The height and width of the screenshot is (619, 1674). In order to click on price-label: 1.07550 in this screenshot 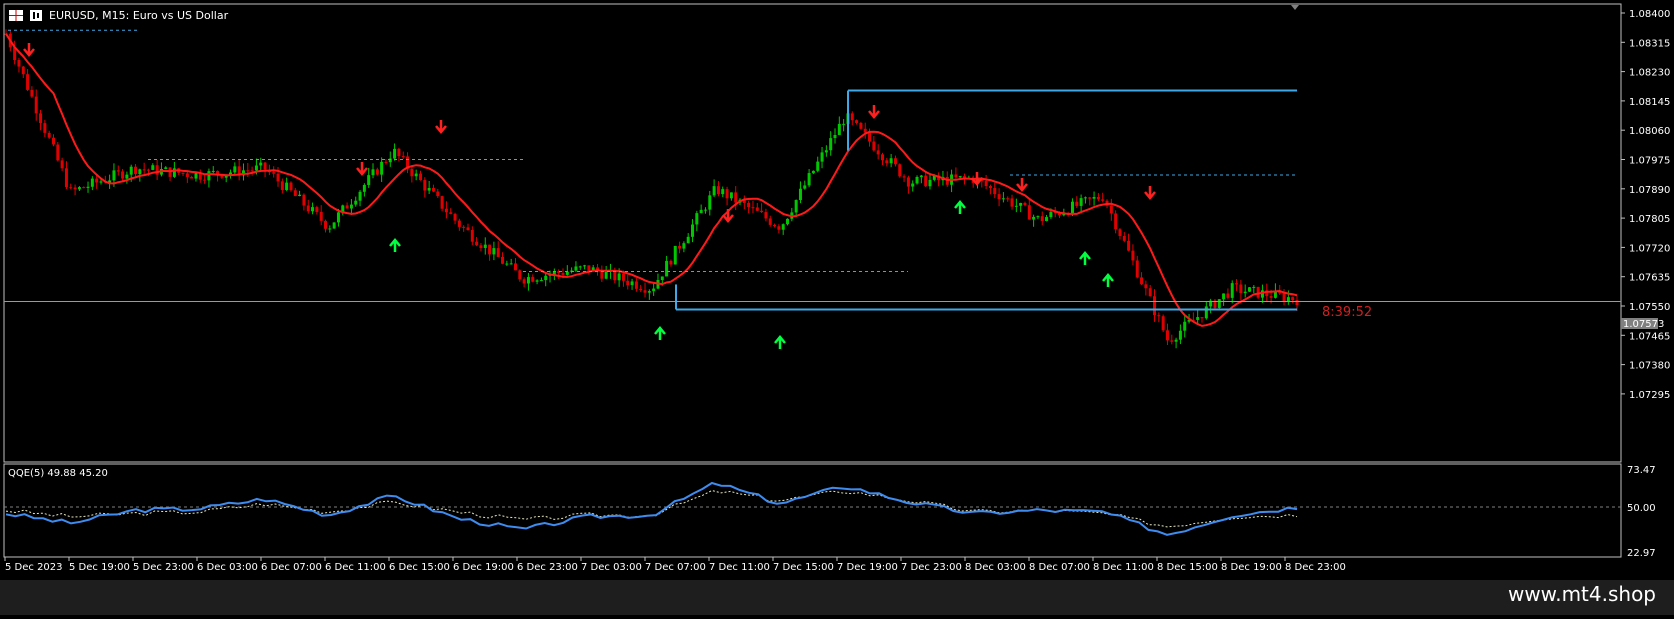, I will do `click(1649, 307)`.